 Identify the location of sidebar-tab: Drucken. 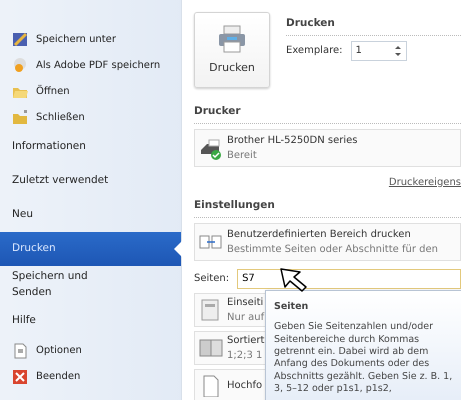
(90, 249).